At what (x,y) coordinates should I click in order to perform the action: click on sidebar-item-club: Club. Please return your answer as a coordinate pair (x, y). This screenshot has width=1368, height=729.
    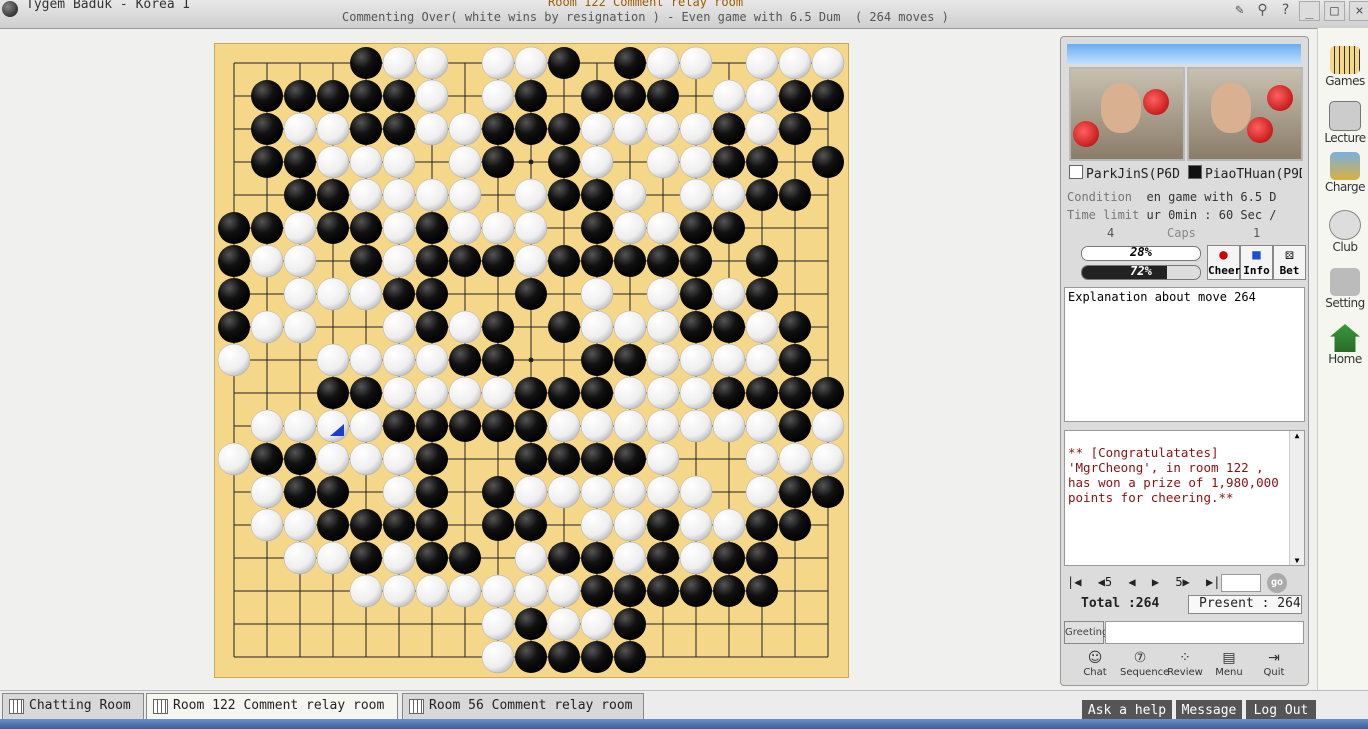
    Looking at the image, I should click on (1345, 232).